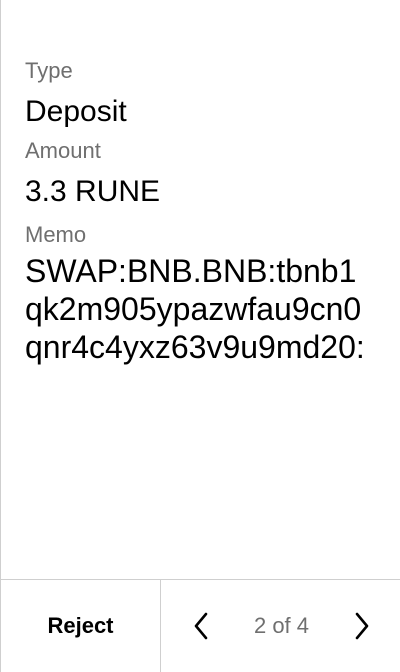 The image size is (400, 672). I want to click on page-indicator: 2 of 4, so click(281, 625).